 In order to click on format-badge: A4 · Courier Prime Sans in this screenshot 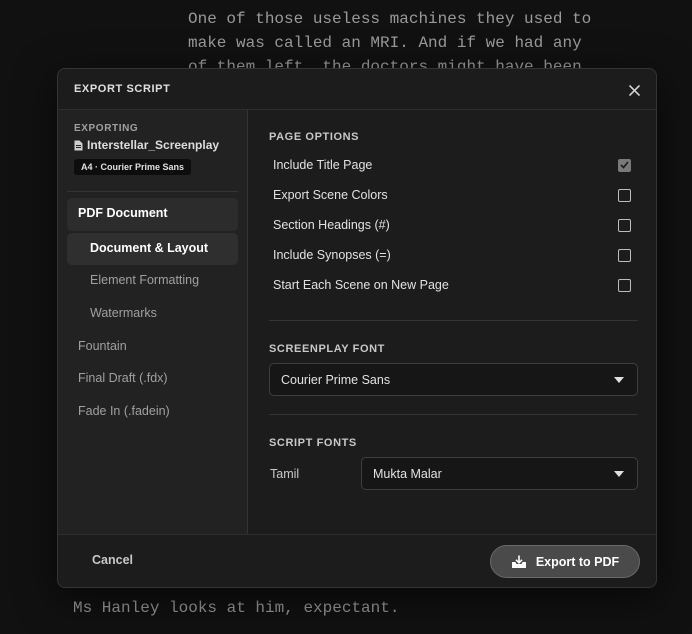, I will do `click(133, 167)`.